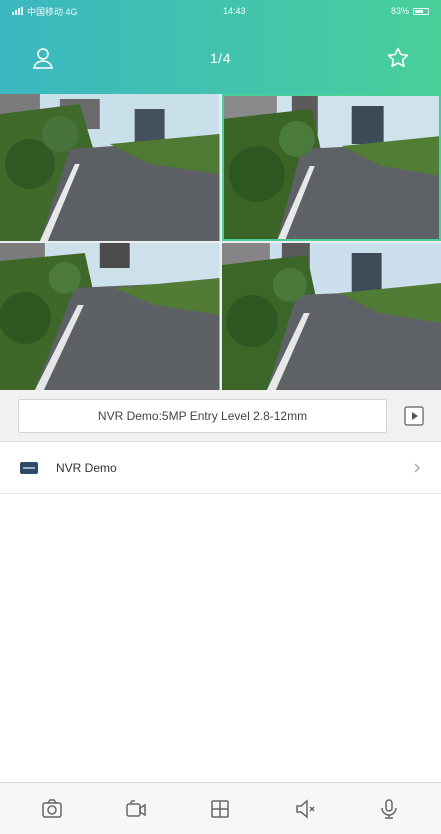  What do you see at coordinates (220, 11) in the screenshot?
I see `status-bar: 中国移动 4G 14:43 83%` at bounding box center [220, 11].